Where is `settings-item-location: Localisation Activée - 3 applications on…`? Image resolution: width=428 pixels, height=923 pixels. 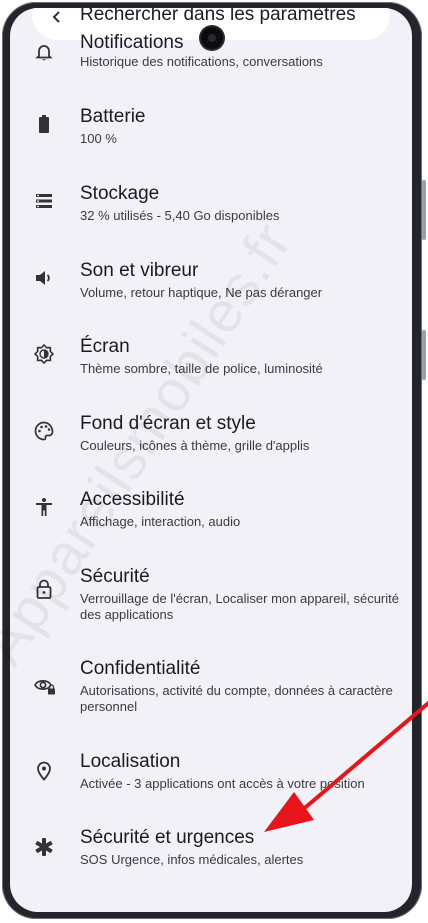
settings-item-location: Localisation Activée - 3 applications on… is located at coordinates (211, 779).